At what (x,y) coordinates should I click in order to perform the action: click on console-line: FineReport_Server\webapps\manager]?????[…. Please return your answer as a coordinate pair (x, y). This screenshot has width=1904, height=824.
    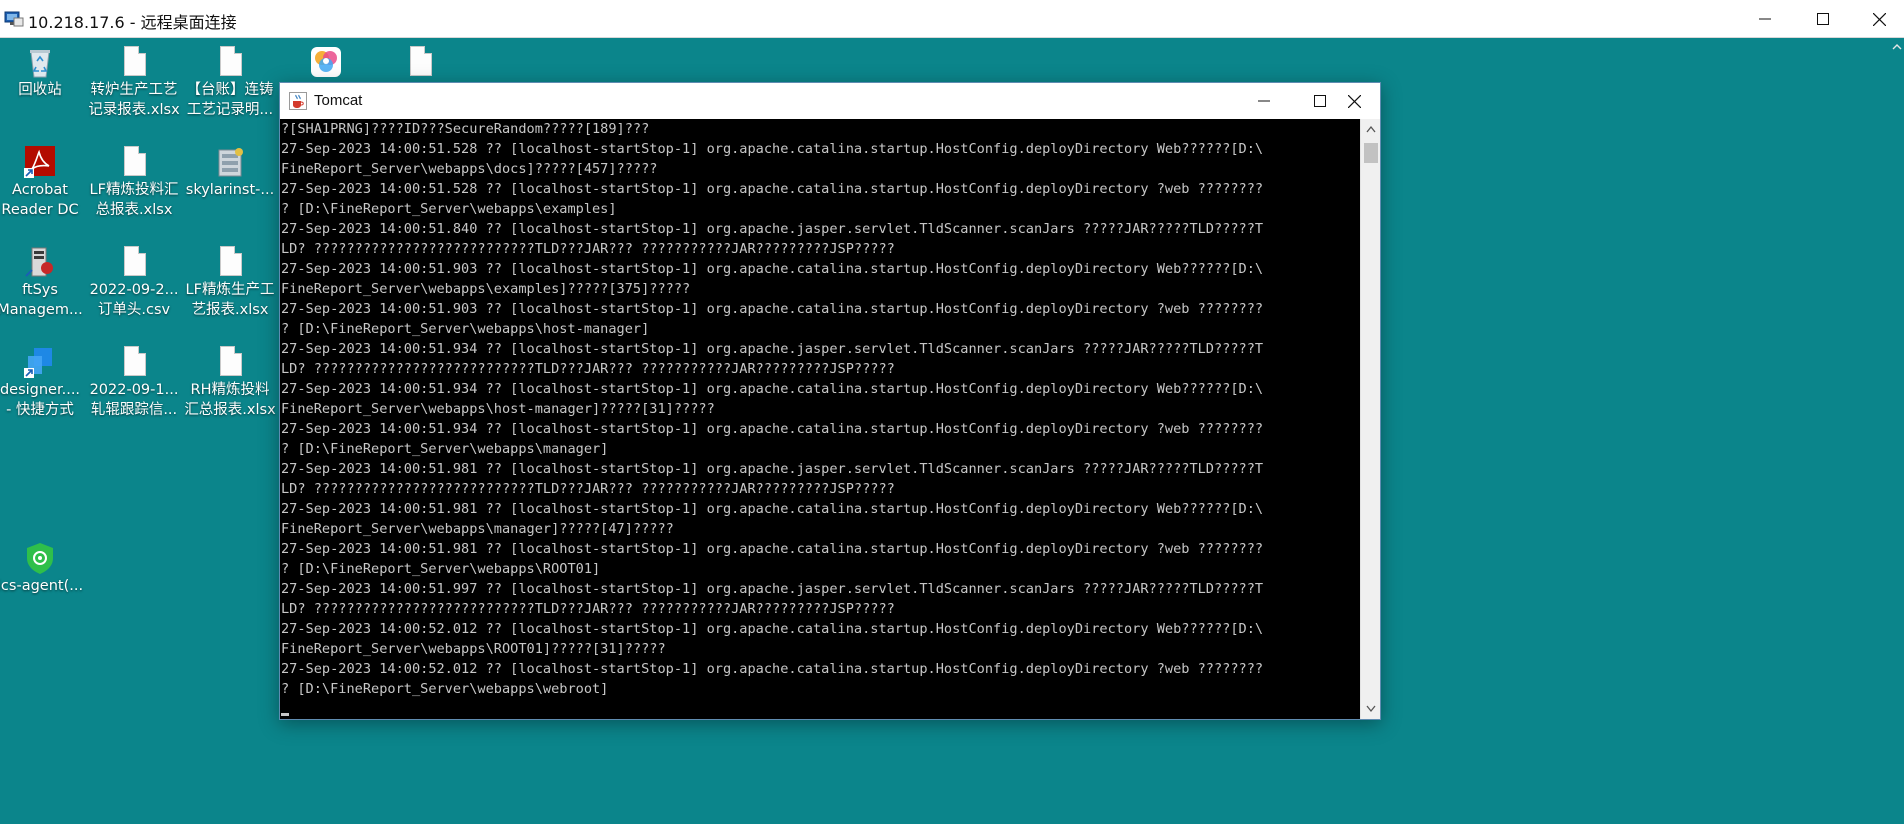
    Looking at the image, I should click on (477, 529).